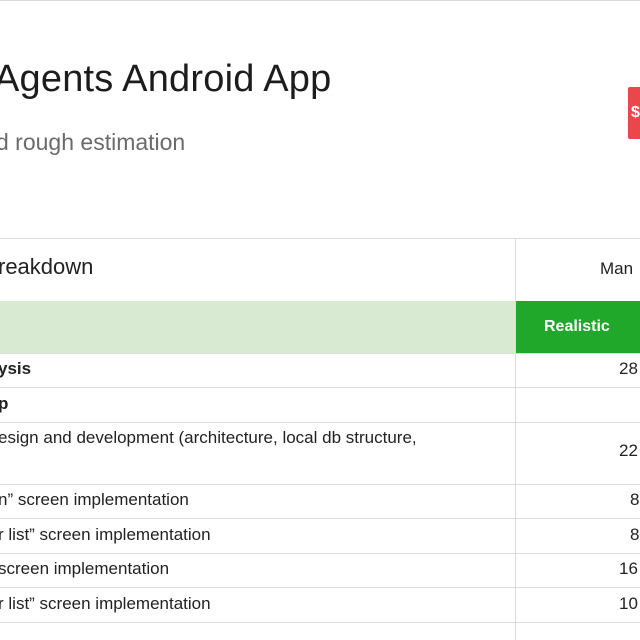  I want to click on table-row-value: 22, so click(628, 450).